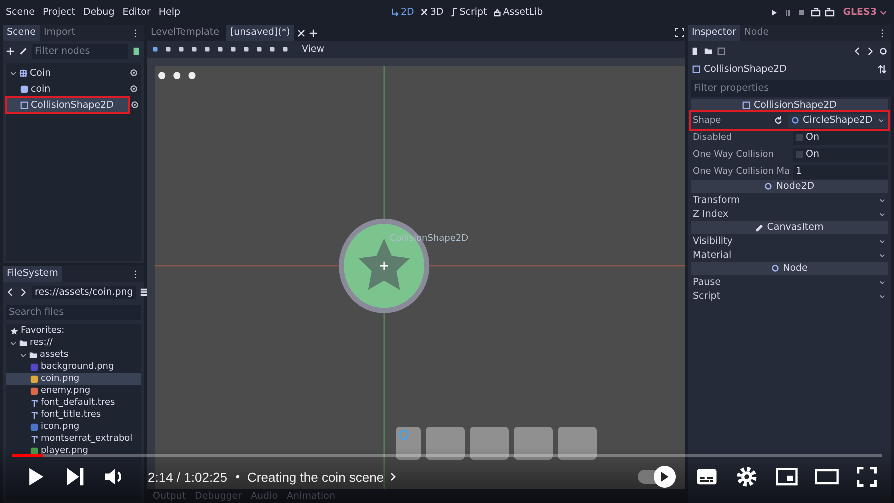  I want to click on caret-icon, so click(881, 120).